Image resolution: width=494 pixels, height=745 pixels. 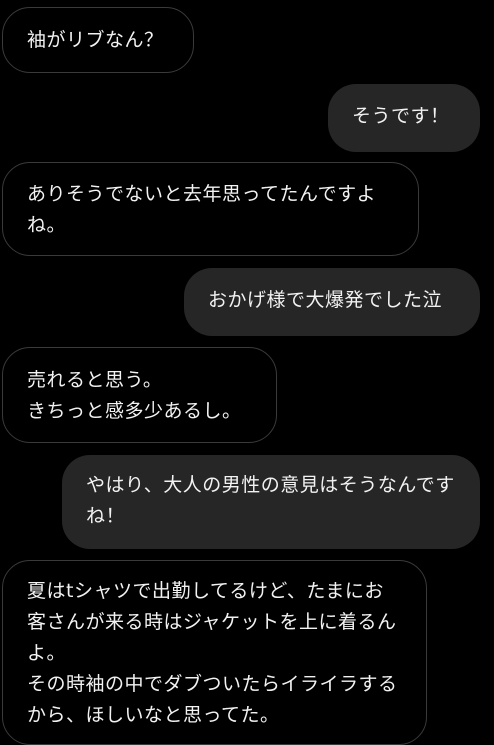 What do you see at coordinates (404, 118) in the screenshot?
I see `outgoing-message: そうです！` at bounding box center [404, 118].